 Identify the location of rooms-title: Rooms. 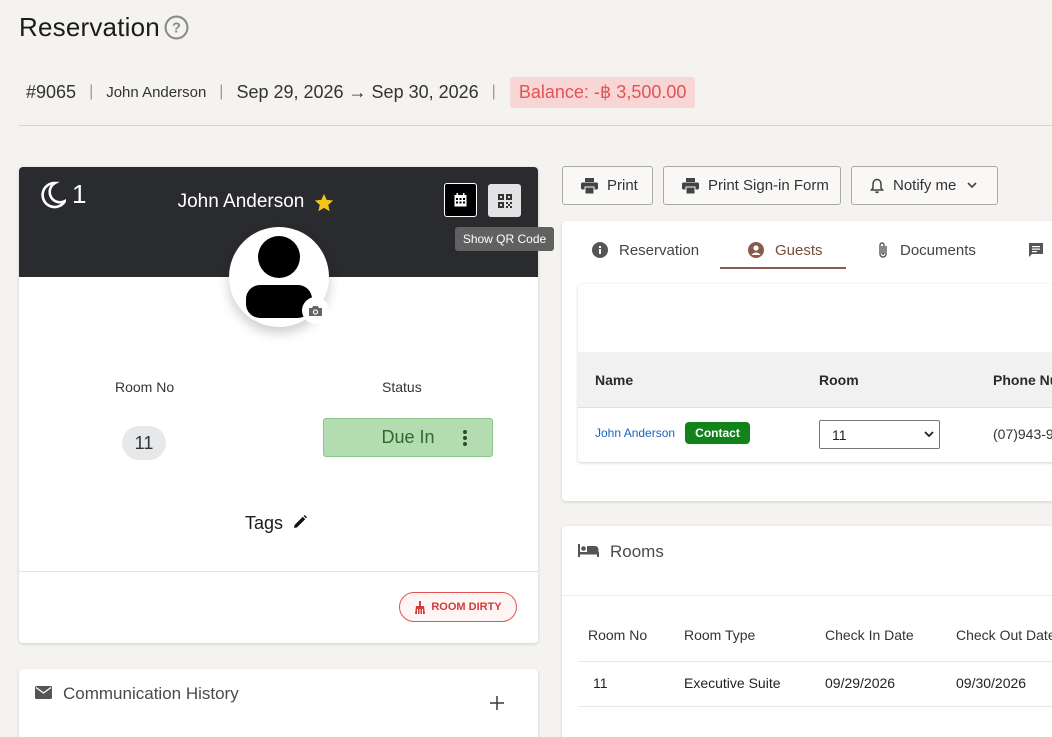
(637, 551).